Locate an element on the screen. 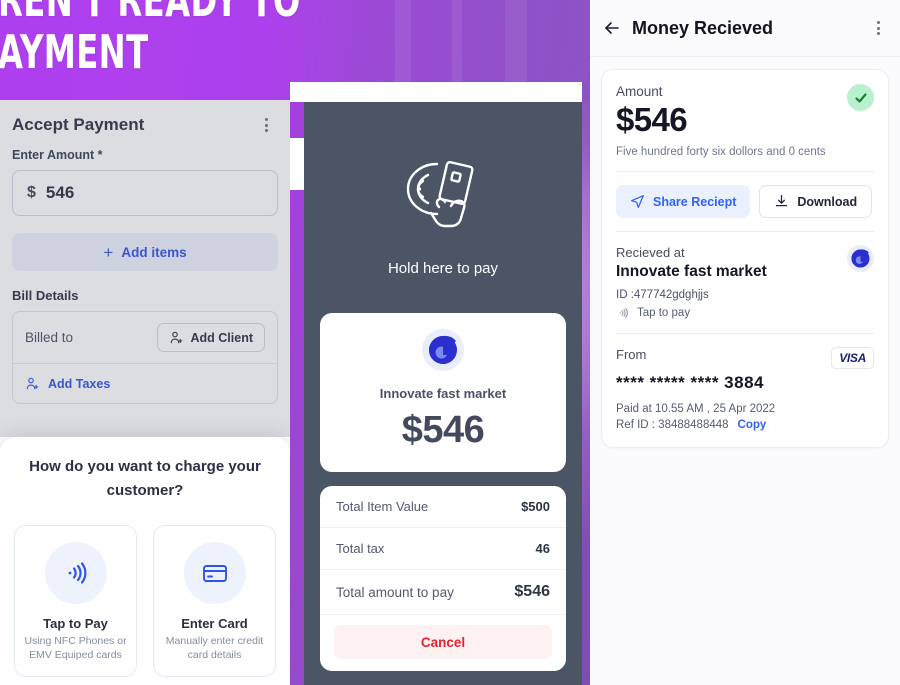  received-at-label: Recieved at is located at coordinates (650, 252).